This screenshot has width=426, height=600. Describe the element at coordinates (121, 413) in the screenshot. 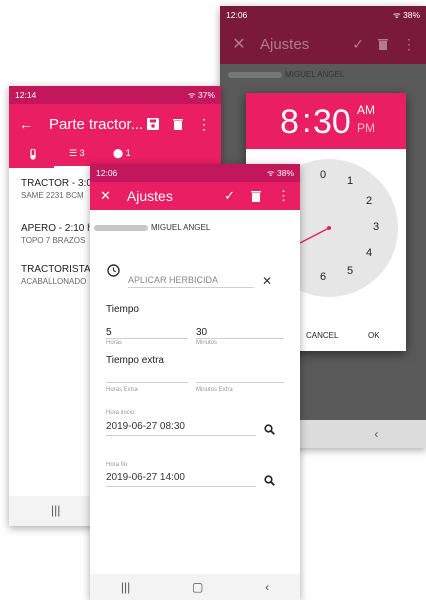

I see `start-time-label: Hora inicio:` at that location.